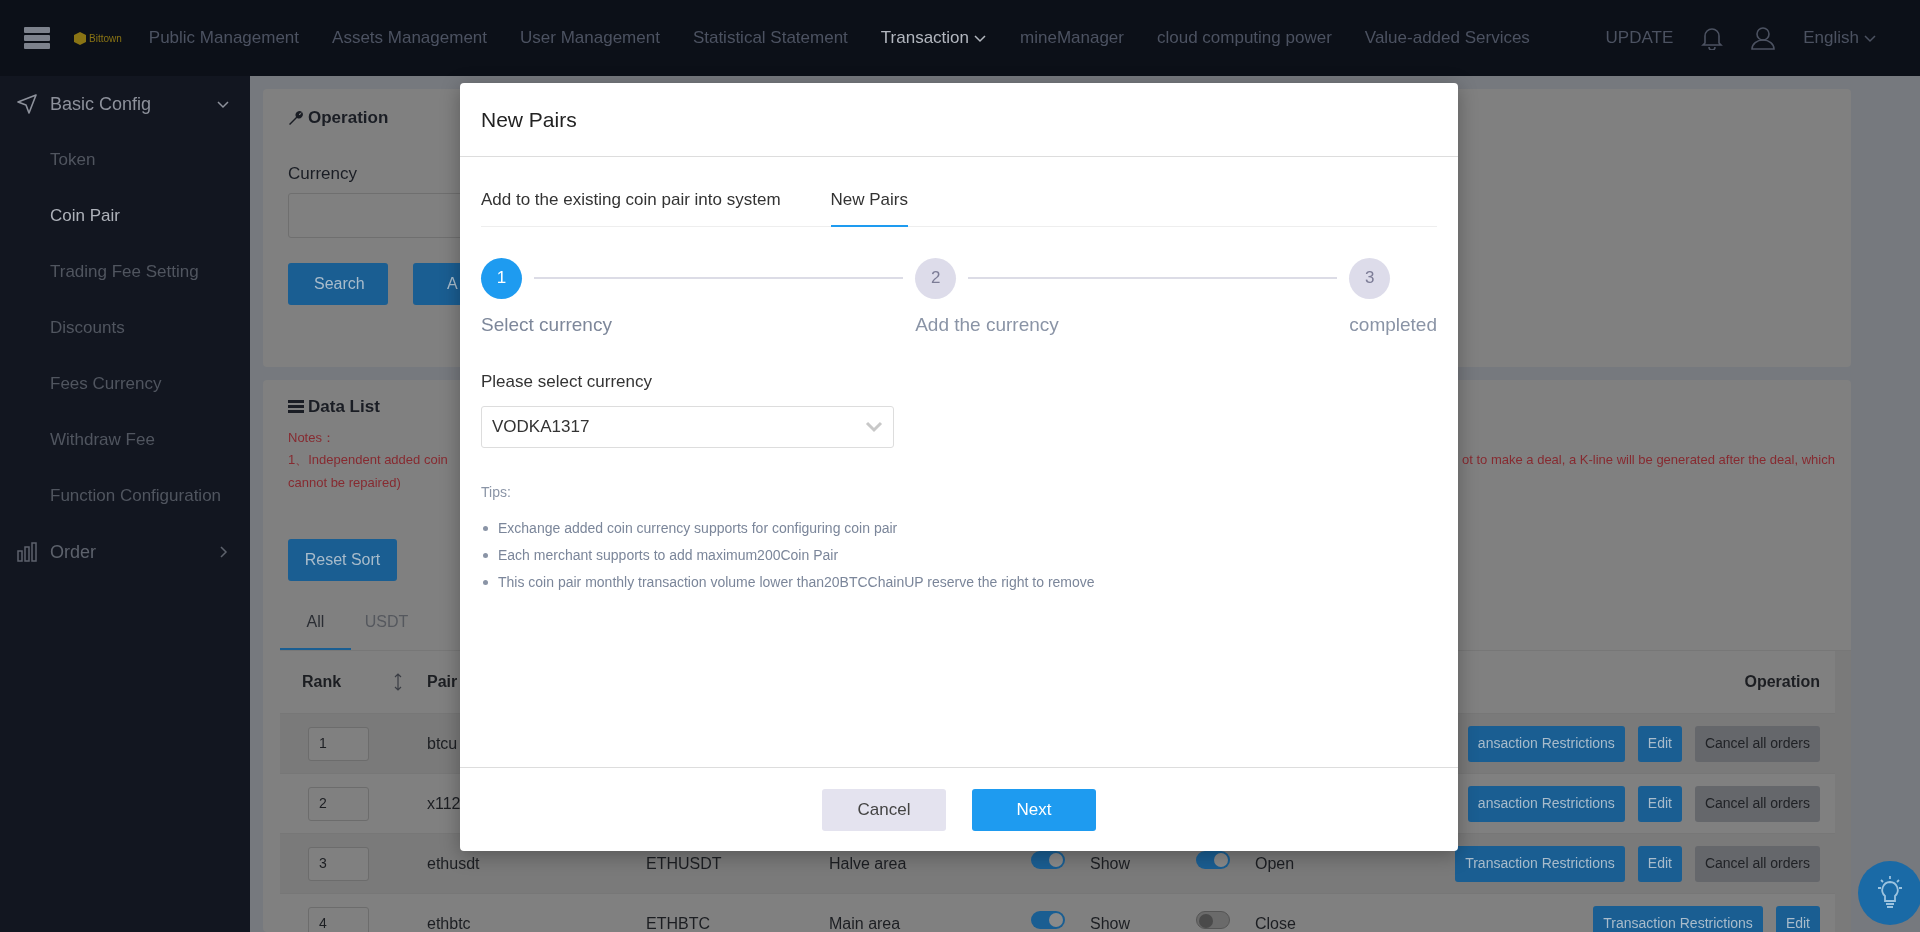 The width and height of the screenshot is (1920, 932). I want to click on logo-text: Bittown, so click(105, 38).